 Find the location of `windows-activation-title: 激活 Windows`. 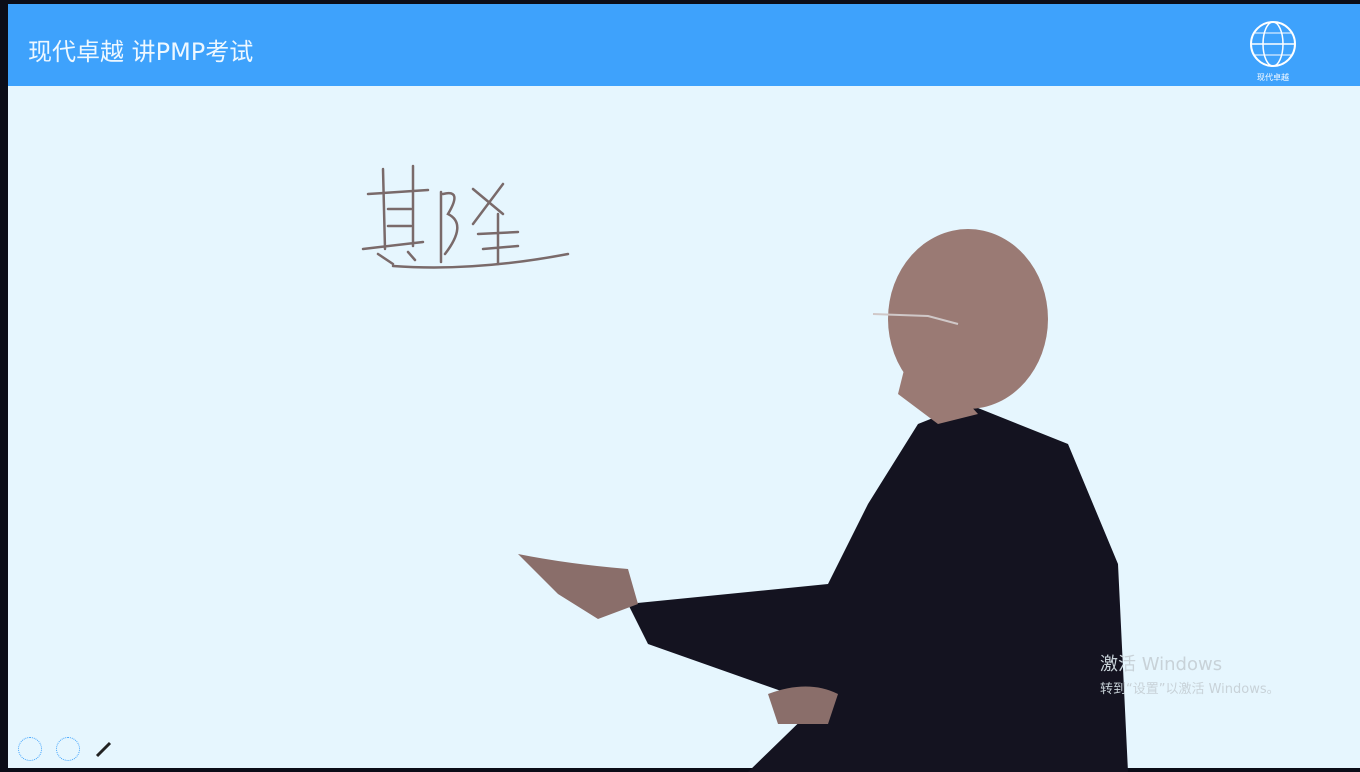

windows-activation-title: 激活 Windows is located at coordinates (1161, 664).